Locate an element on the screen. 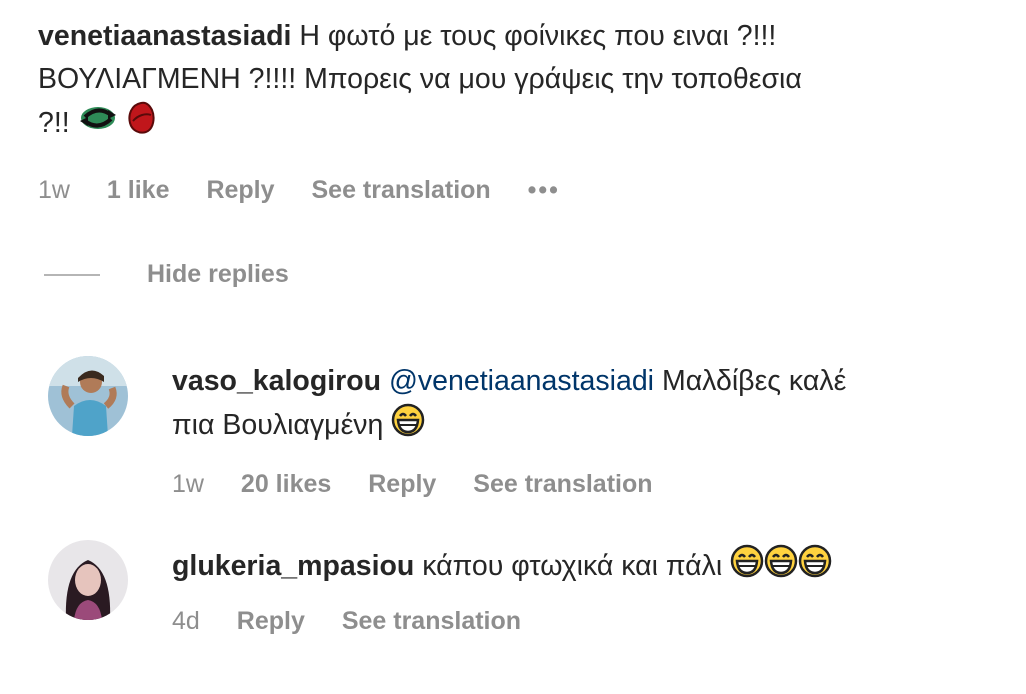  reply-username: glukeria_mpasiou is located at coordinates (293, 566).